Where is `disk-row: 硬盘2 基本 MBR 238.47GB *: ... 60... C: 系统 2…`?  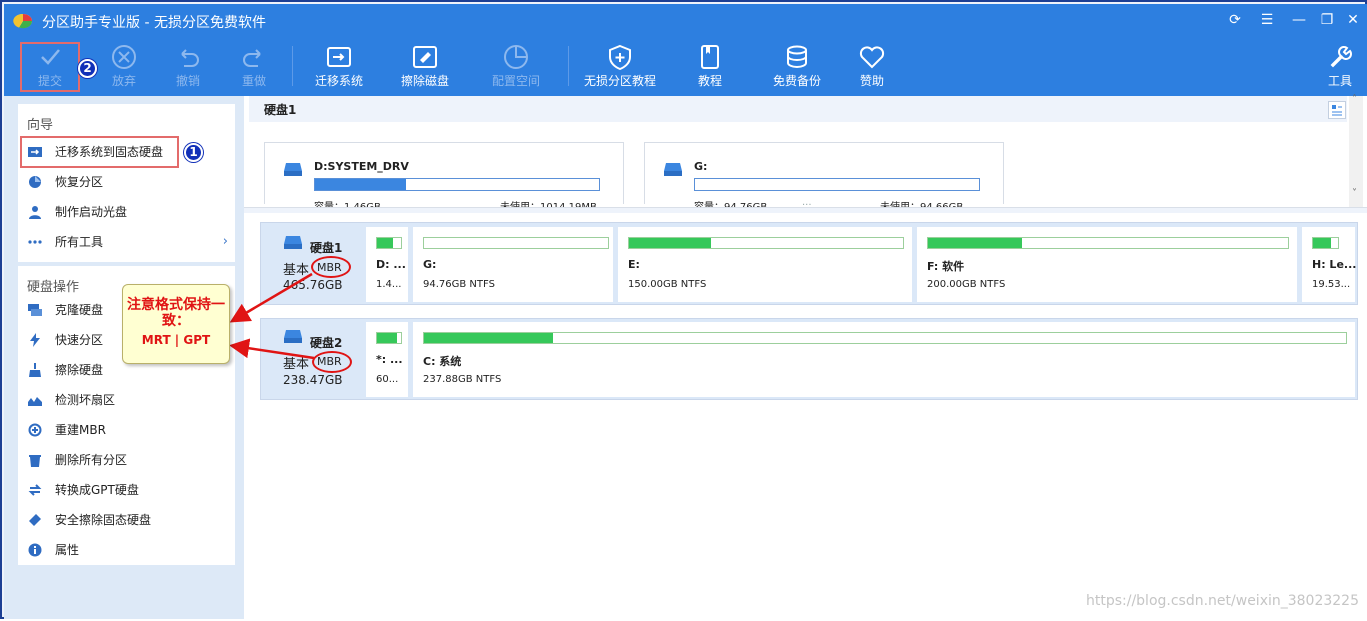
disk-row: 硬盘2 基本 MBR 238.47GB *: ... 60... C: 系统 2… is located at coordinates (809, 359).